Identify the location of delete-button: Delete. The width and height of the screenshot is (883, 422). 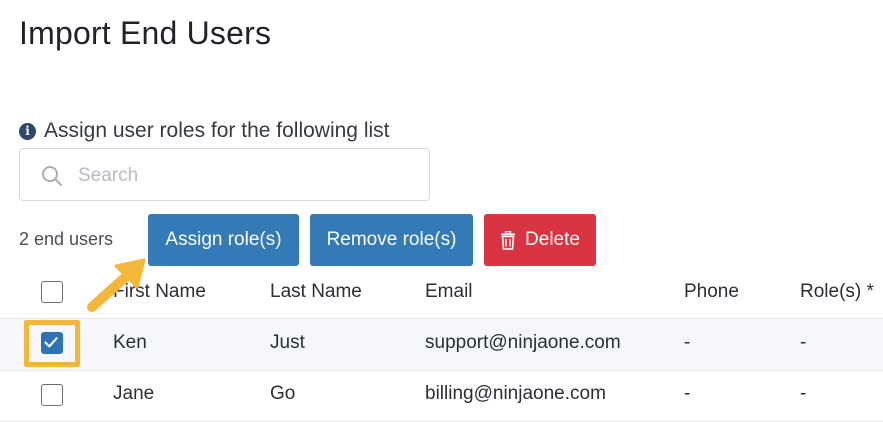
(540, 240).